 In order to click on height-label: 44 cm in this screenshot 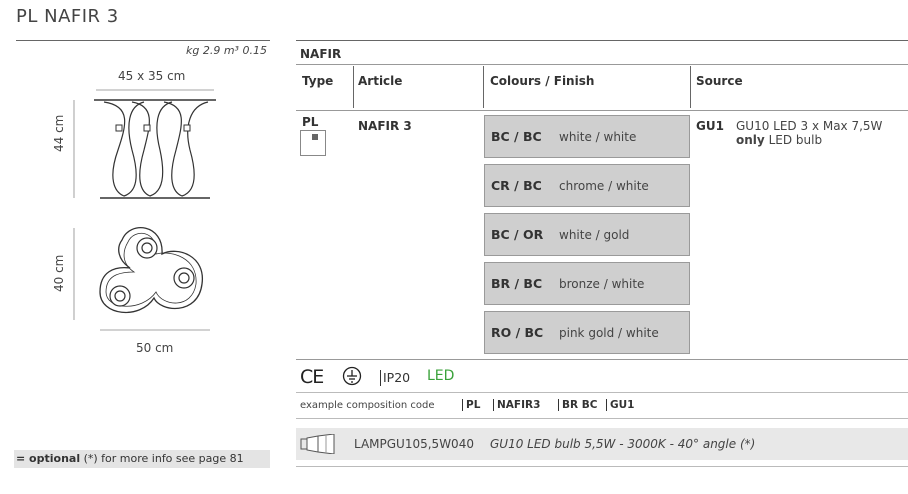, I will do `click(59, 133)`.